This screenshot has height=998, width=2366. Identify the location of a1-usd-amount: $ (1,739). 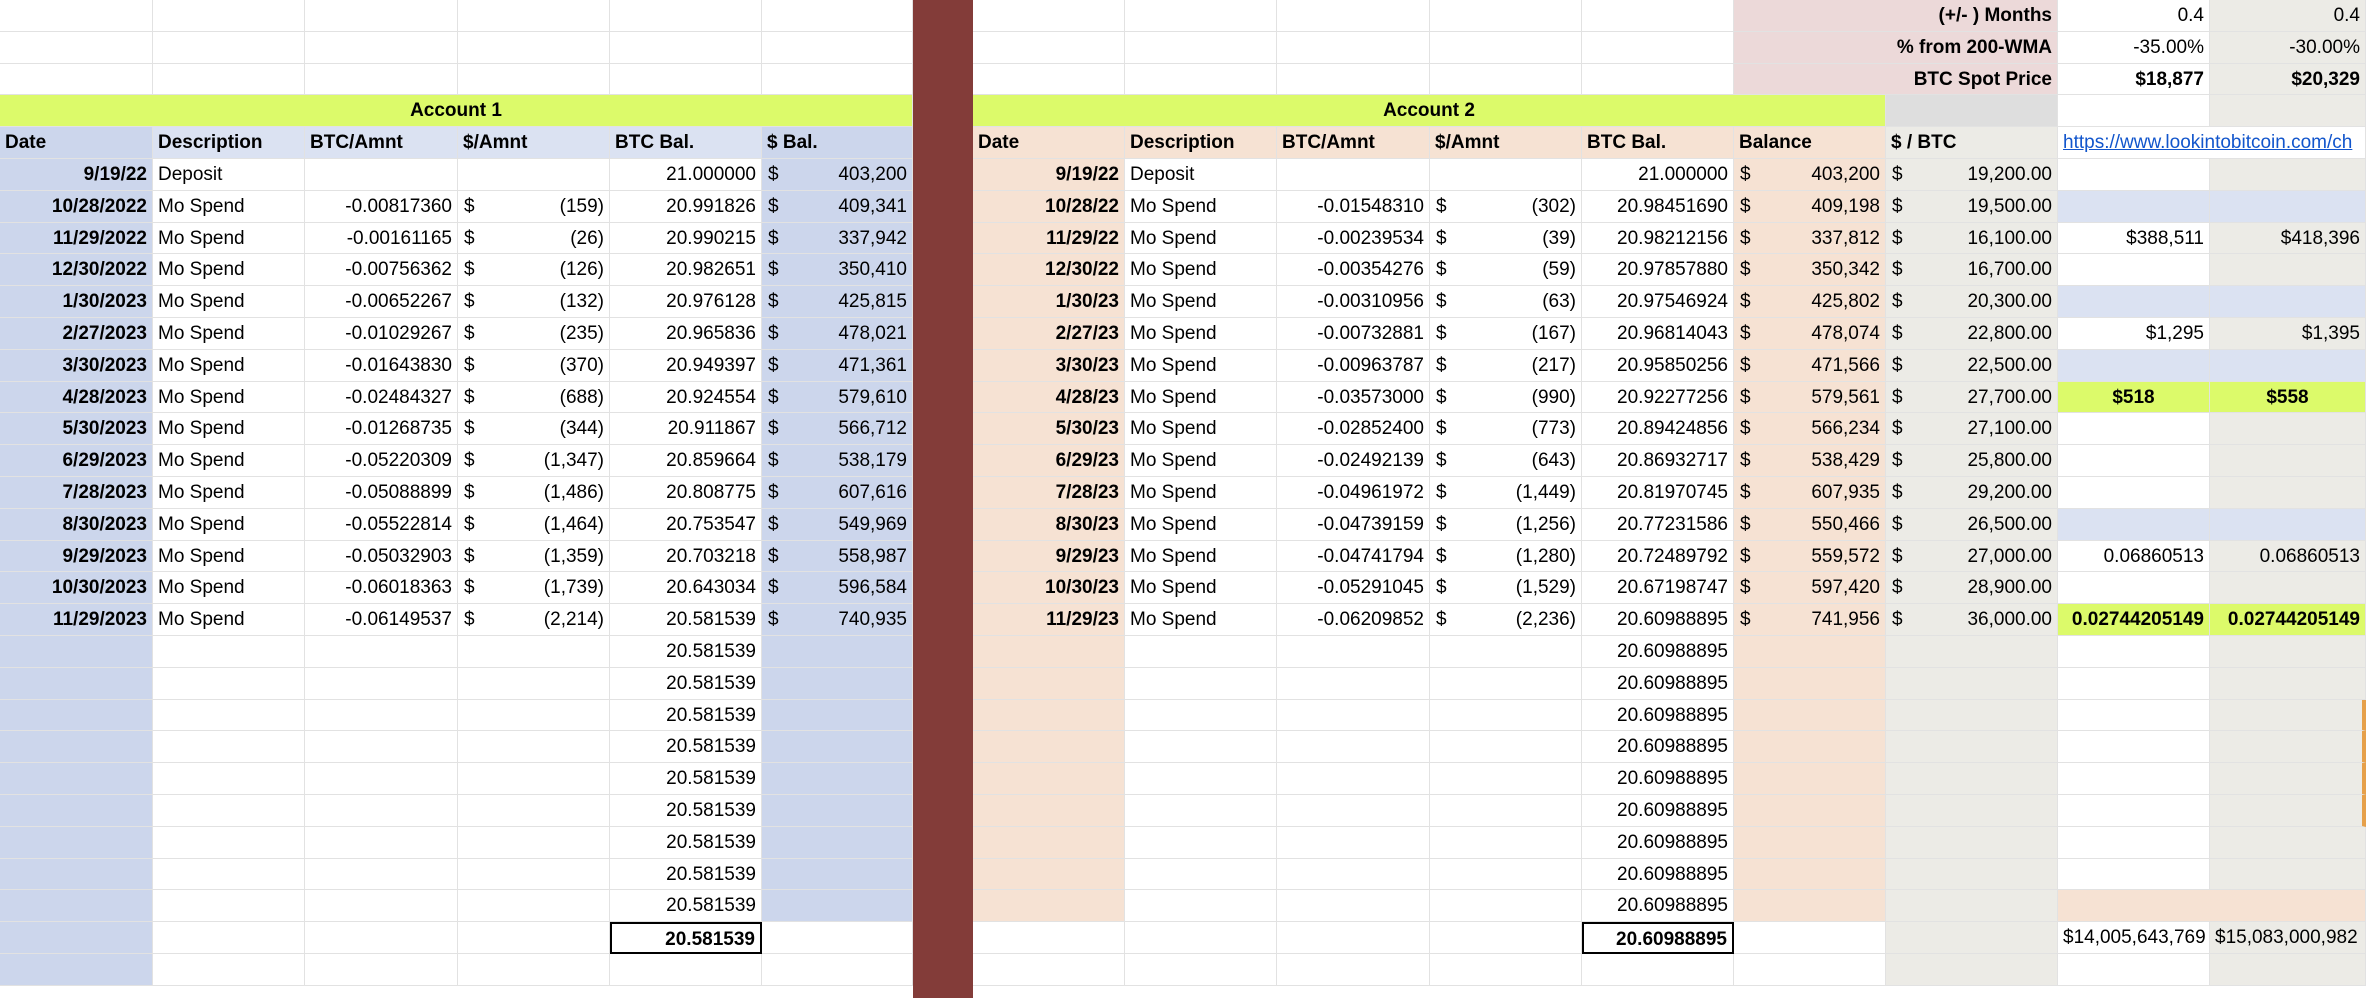
(534, 588).